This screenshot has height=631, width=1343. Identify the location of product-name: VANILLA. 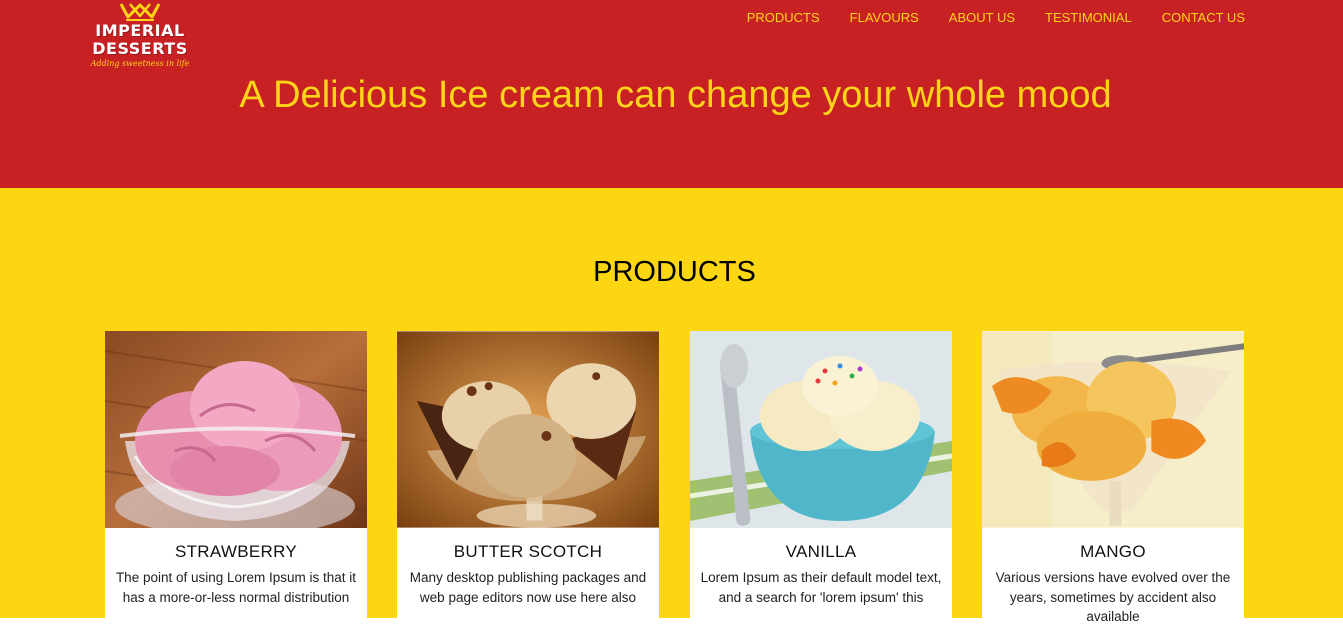
(821, 551).